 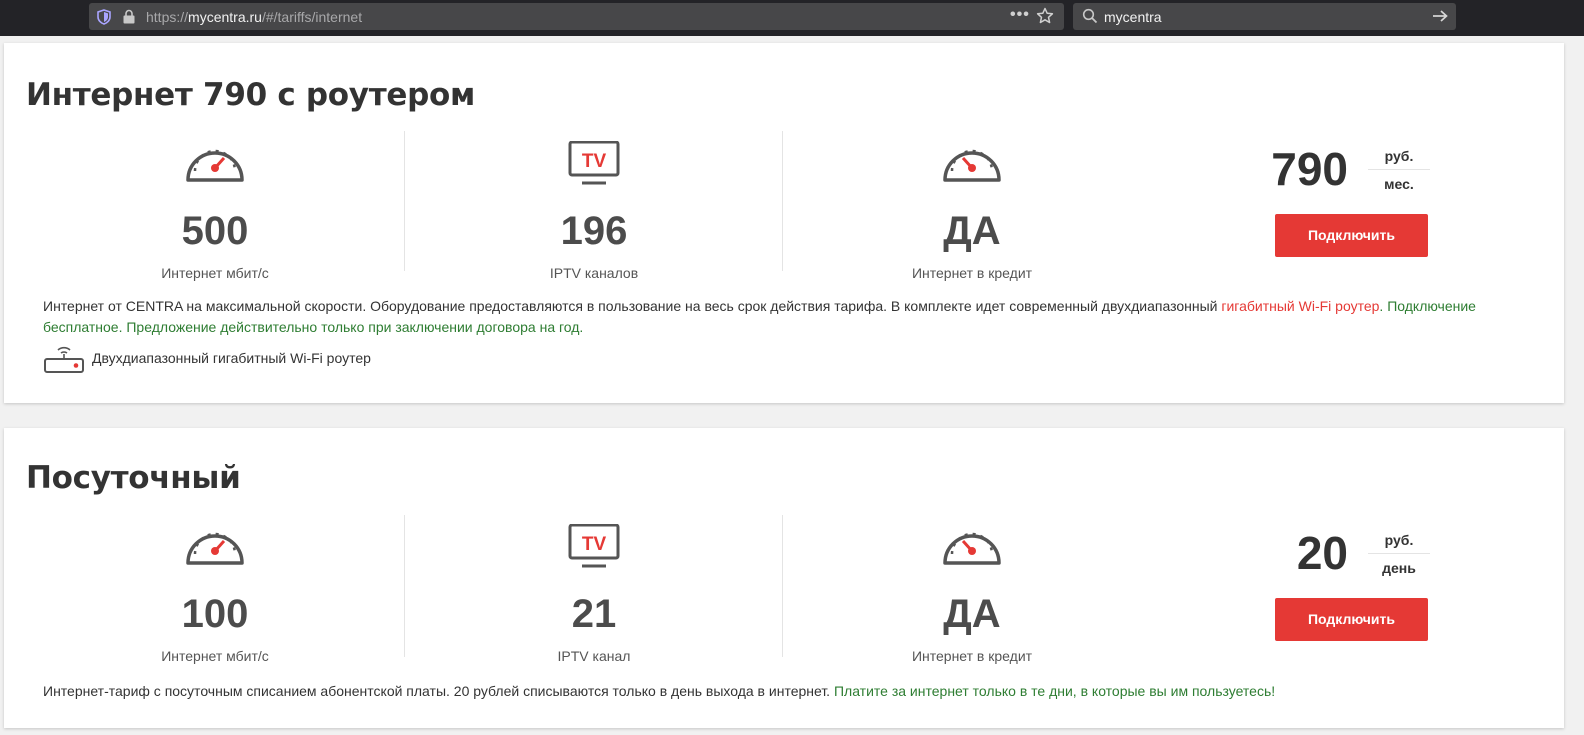 I want to click on price-unit: руб. день, so click(x=1399, y=554).